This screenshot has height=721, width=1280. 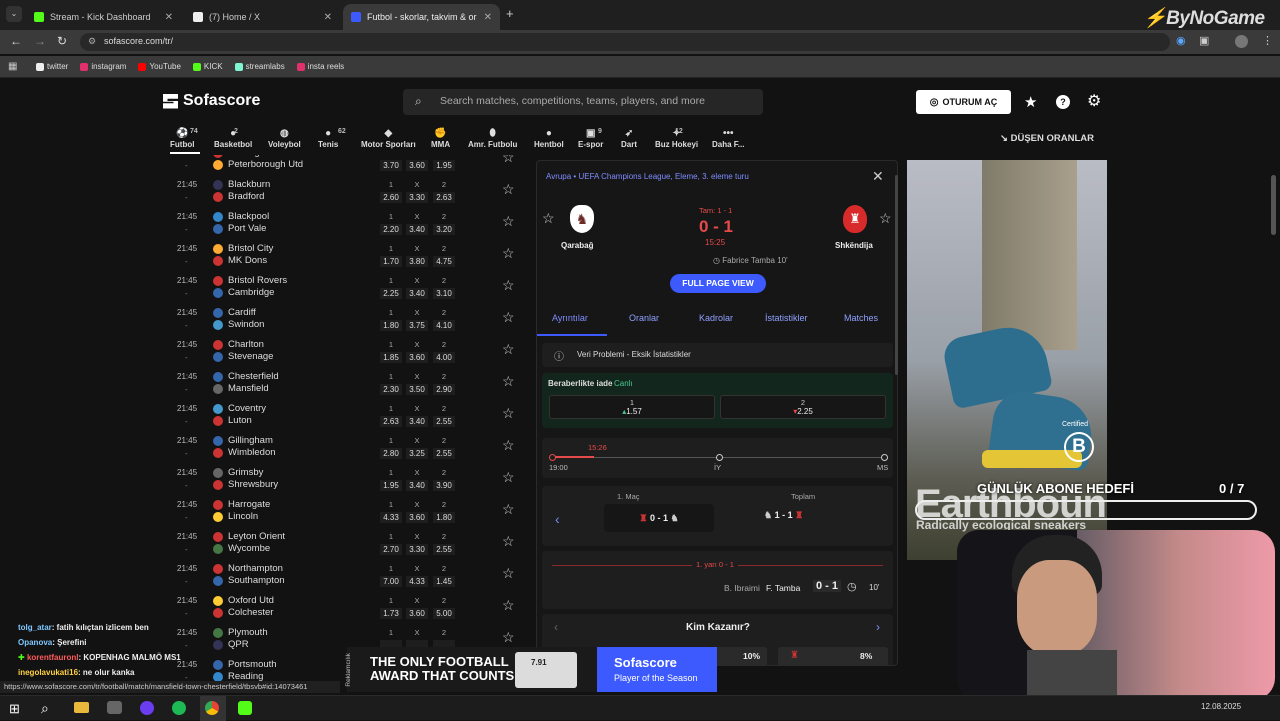 What do you see at coordinates (1204, 40) in the screenshot?
I see `extensions-puzzle-icon: ▣` at bounding box center [1204, 40].